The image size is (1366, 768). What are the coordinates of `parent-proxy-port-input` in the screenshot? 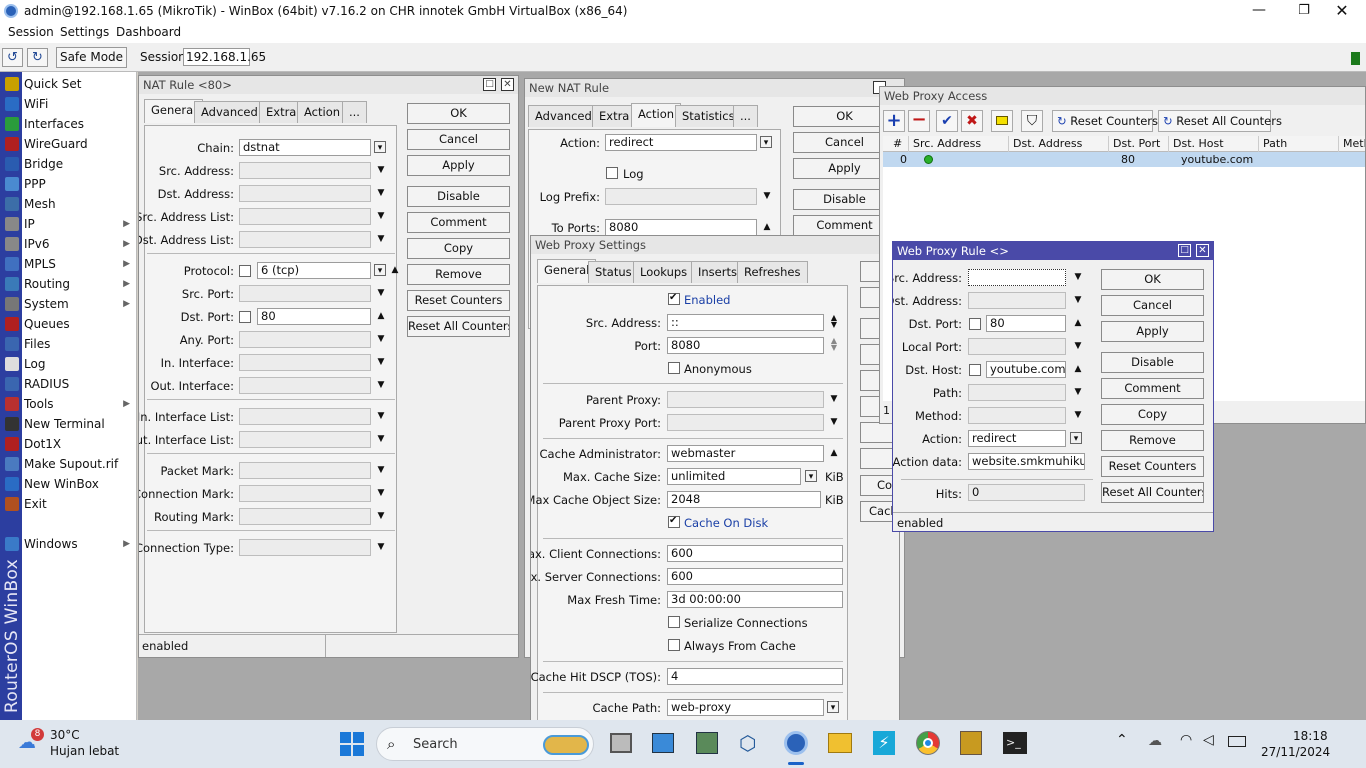 It's located at (745, 422).